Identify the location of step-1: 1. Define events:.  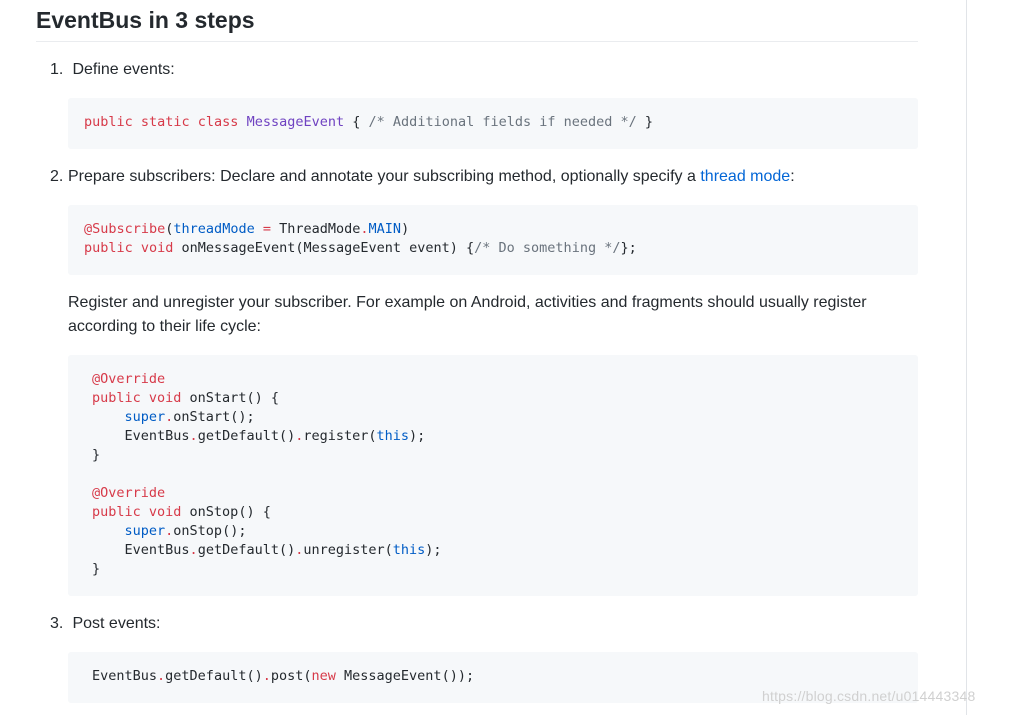
(112, 70).